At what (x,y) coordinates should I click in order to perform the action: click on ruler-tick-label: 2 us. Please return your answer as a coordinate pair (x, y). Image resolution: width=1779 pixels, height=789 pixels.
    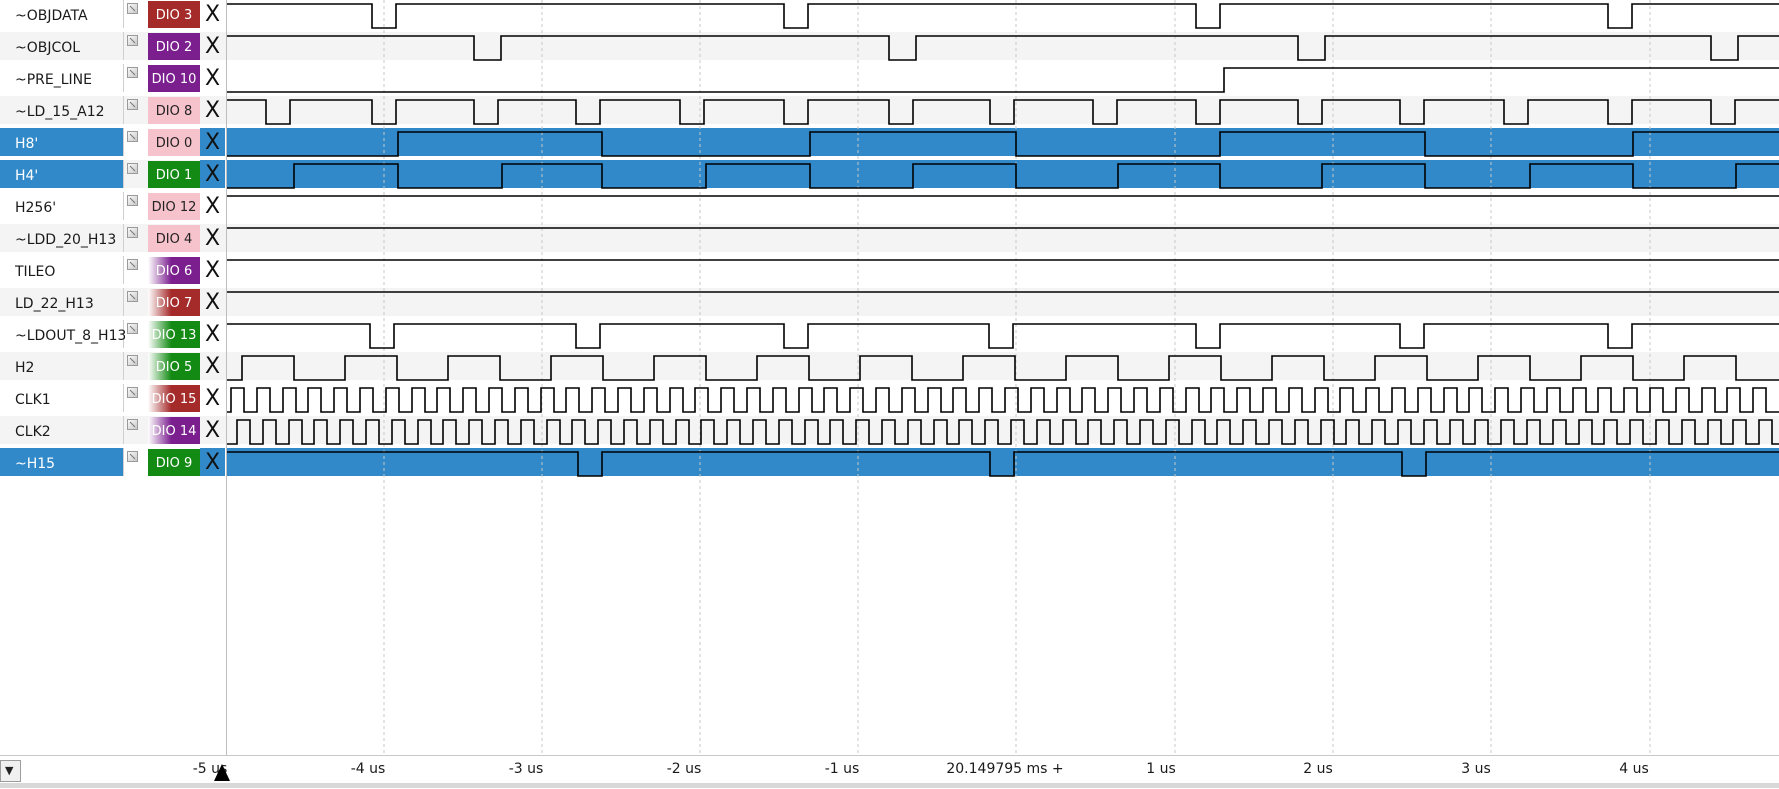
    Looking at the image, I should click on (1318, 769).